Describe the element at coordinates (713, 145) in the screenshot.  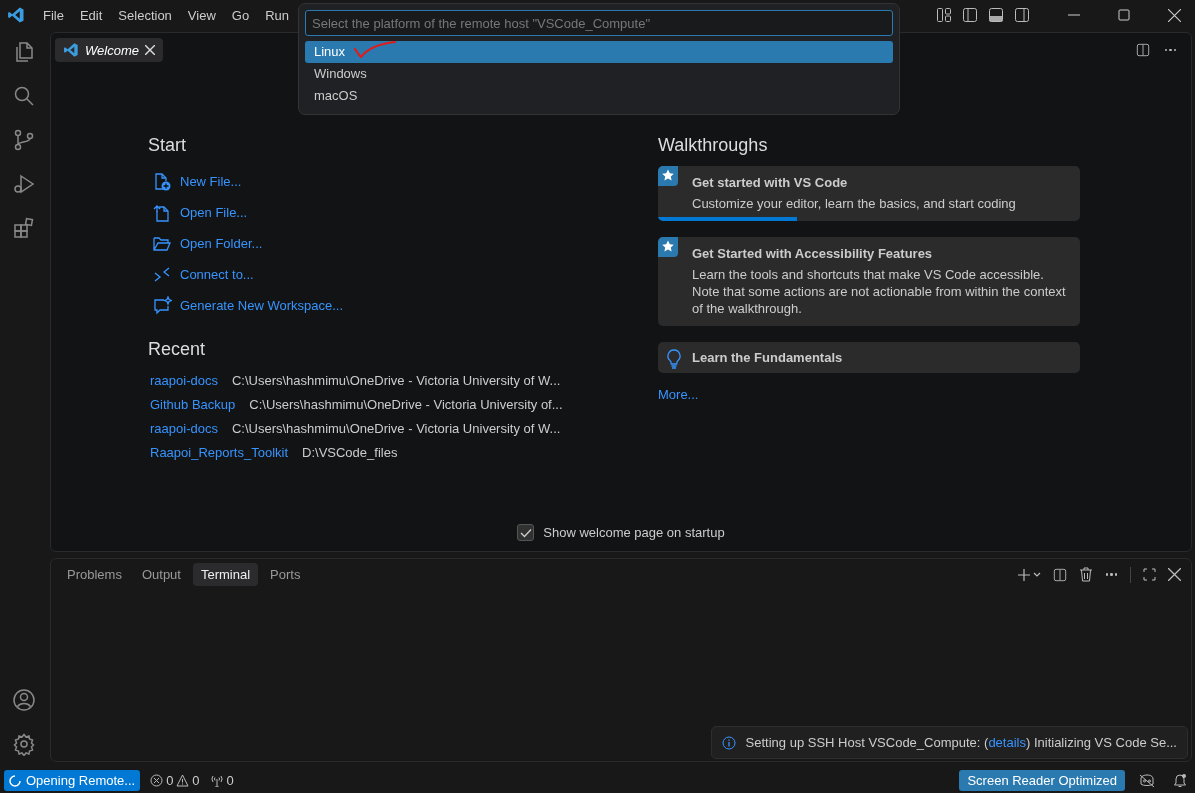
I see `section-heading: Walkthroughs` at that location.